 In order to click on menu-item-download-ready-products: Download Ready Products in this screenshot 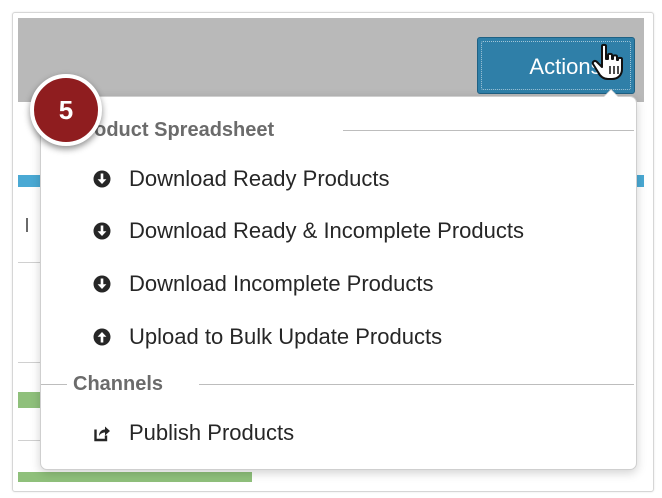, I will do `click(339, 179)`.